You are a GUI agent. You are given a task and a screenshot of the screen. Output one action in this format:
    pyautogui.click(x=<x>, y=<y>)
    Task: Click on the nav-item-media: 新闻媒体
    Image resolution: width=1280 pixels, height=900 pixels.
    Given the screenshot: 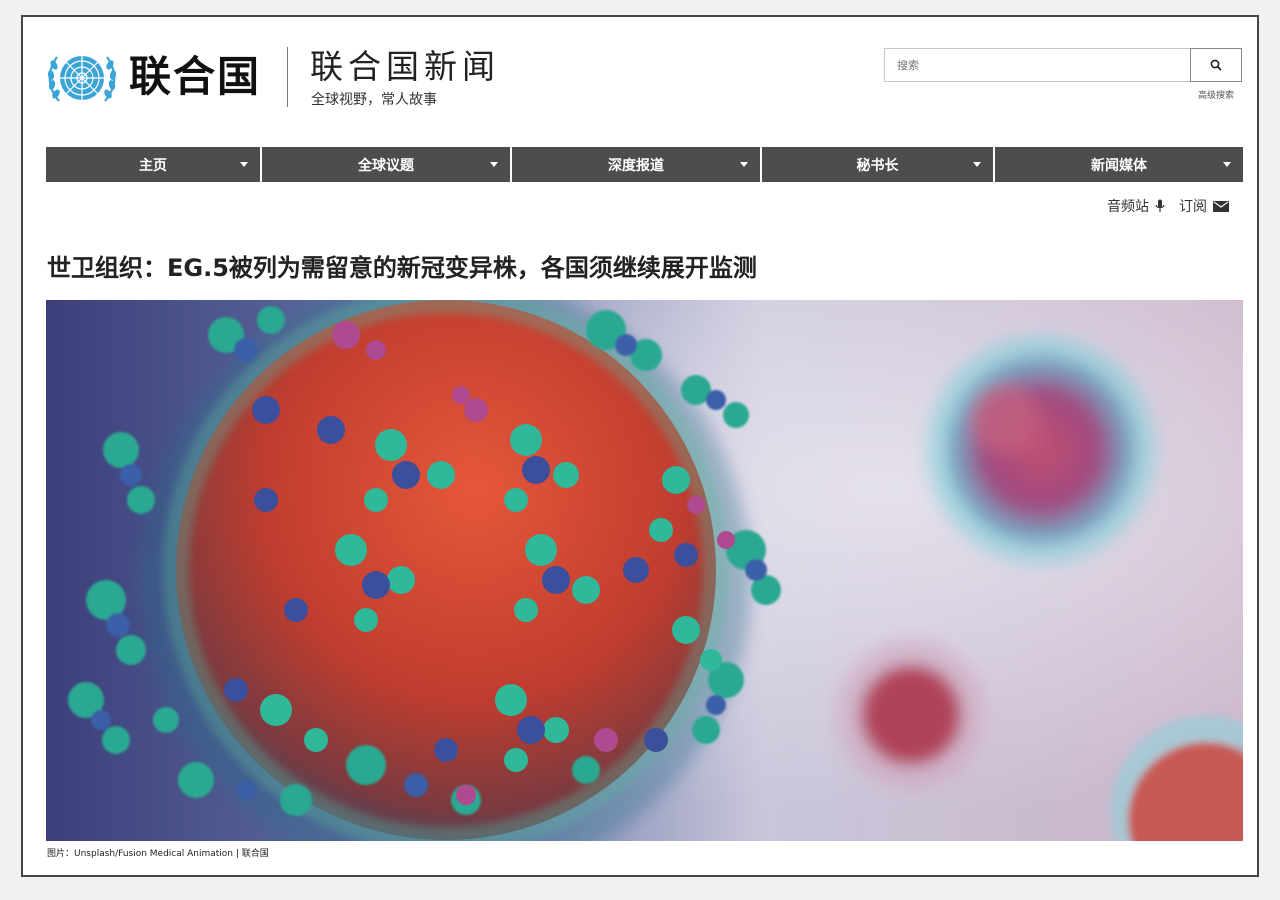 What is the action you would take?
    pyautogui.click(x=1119, y=164)
    